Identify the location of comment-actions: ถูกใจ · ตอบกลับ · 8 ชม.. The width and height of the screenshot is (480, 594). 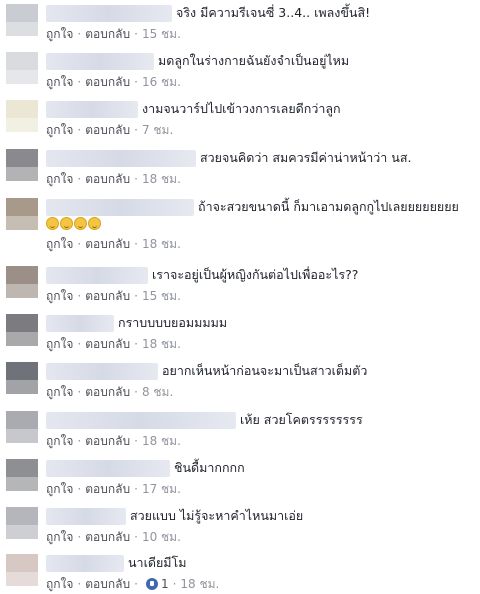
(109, 392).